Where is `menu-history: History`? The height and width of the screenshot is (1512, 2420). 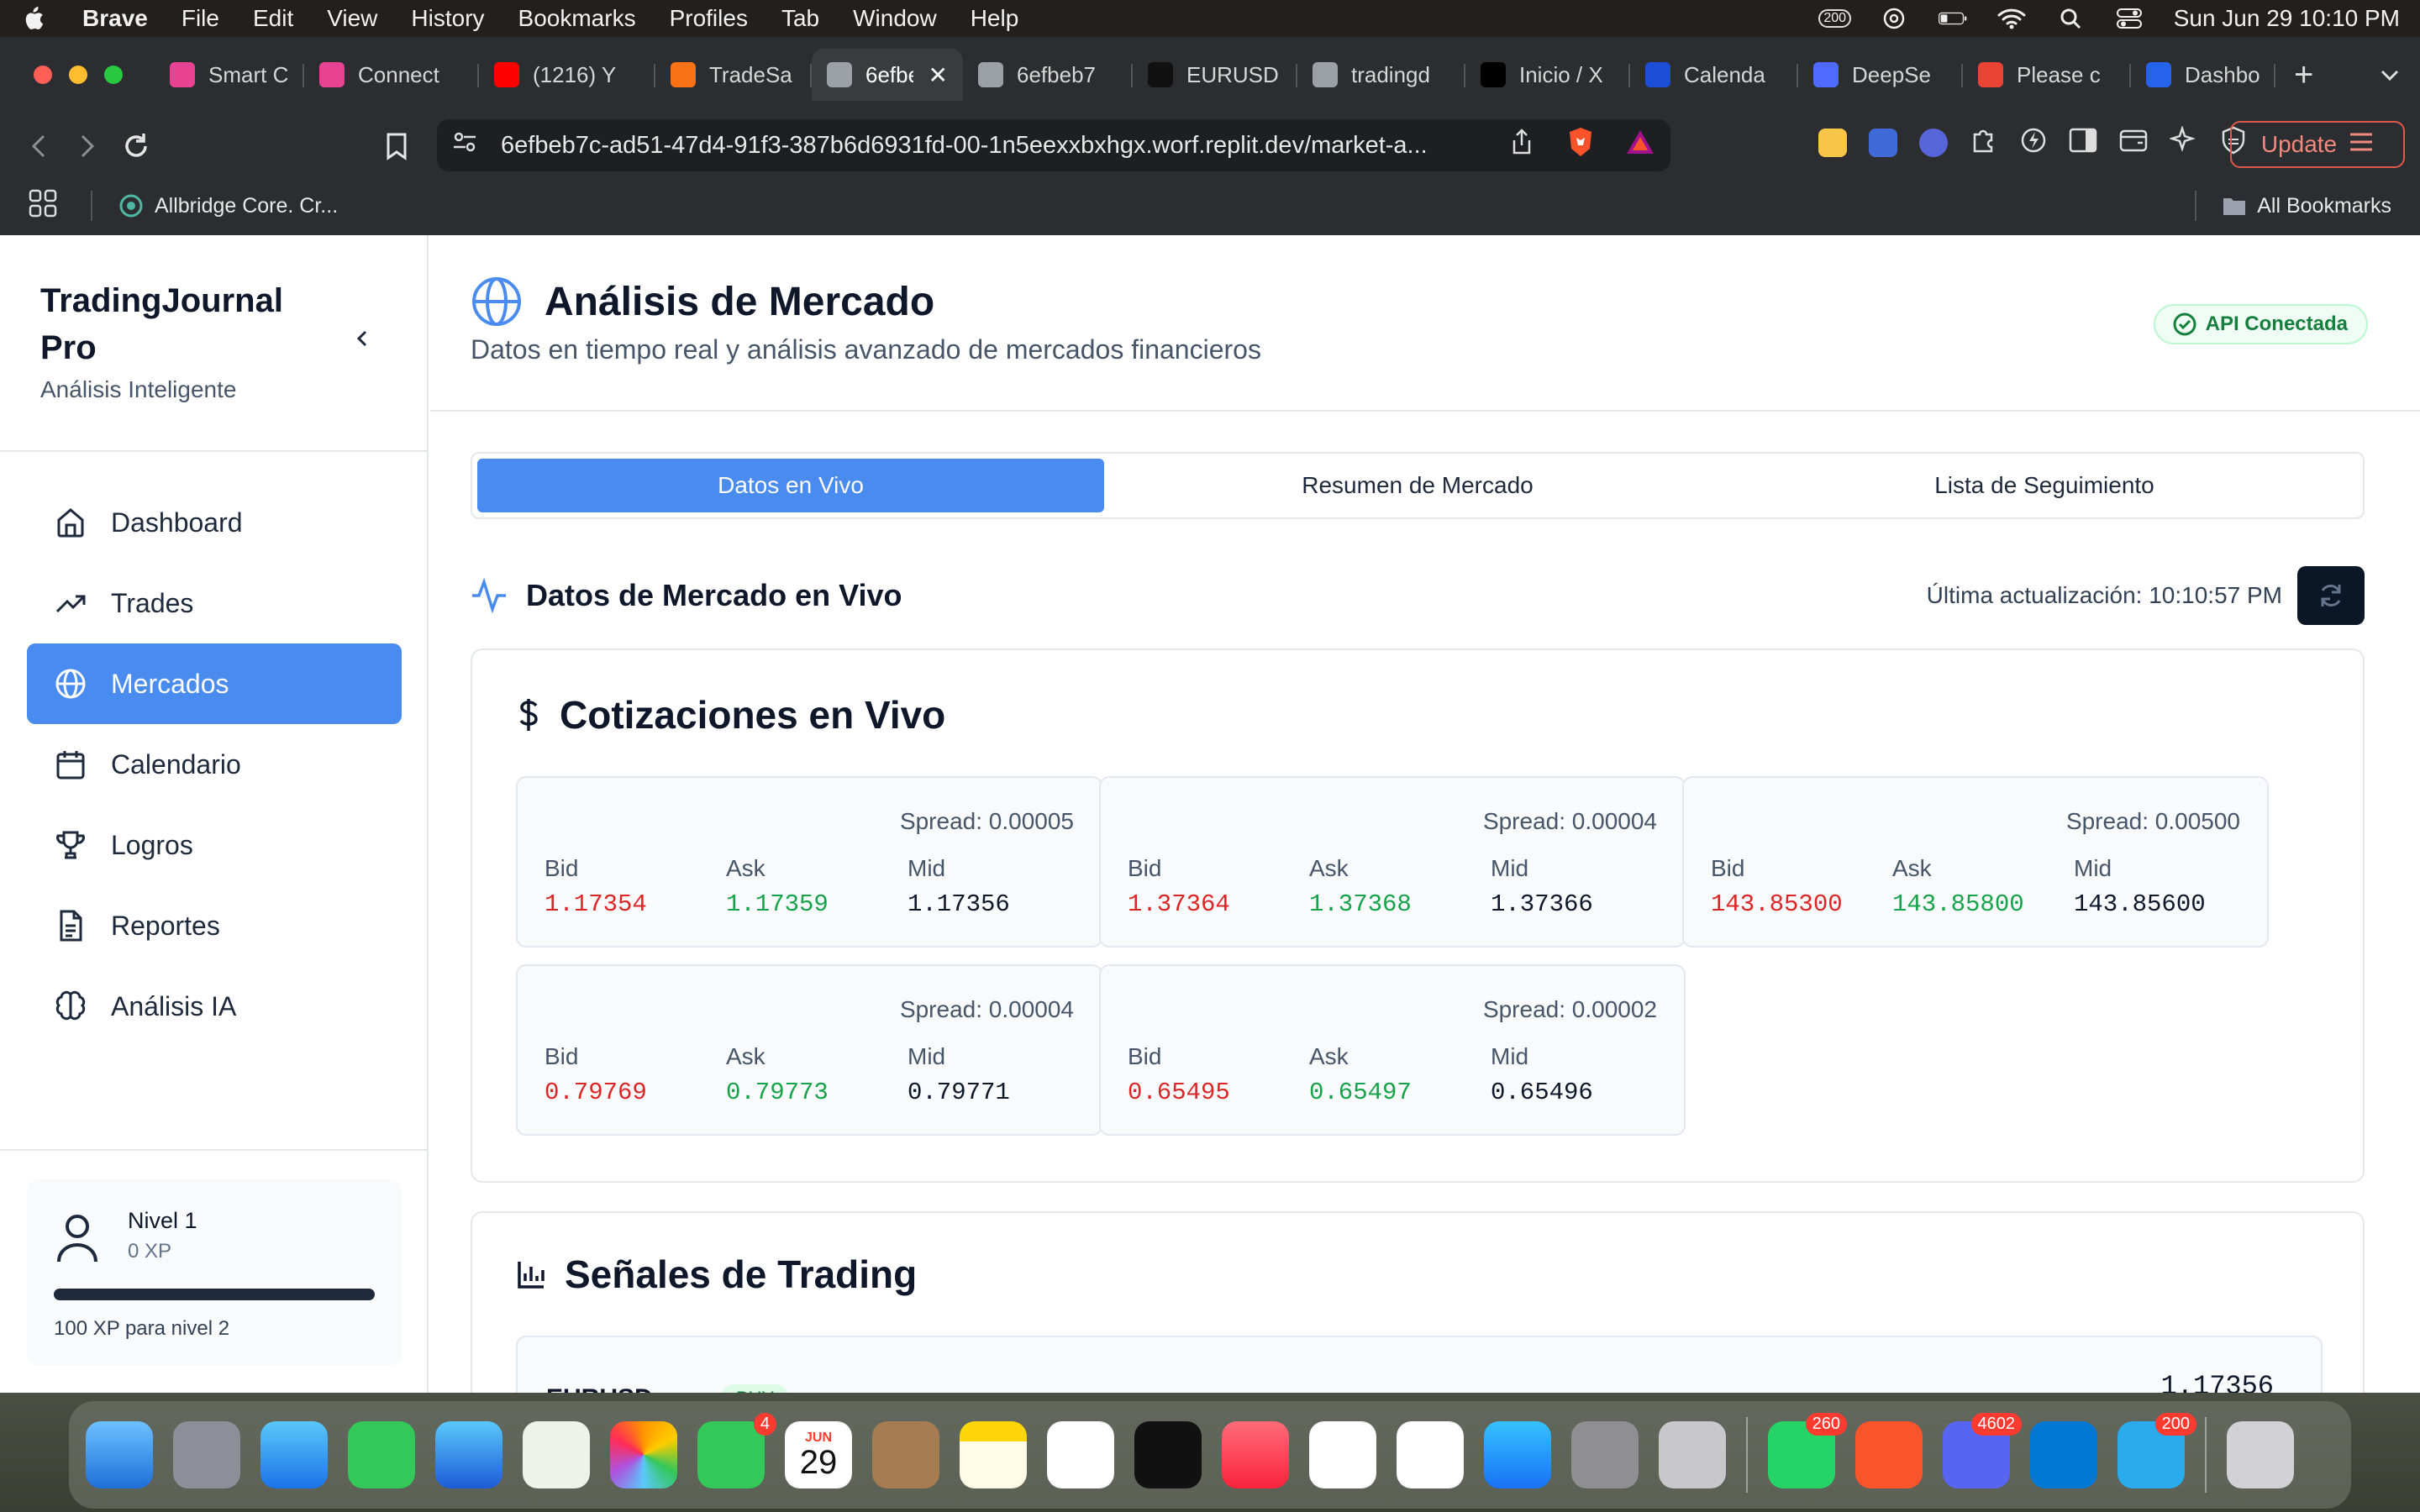
menu-history: History is located at coordinates (448, 18).